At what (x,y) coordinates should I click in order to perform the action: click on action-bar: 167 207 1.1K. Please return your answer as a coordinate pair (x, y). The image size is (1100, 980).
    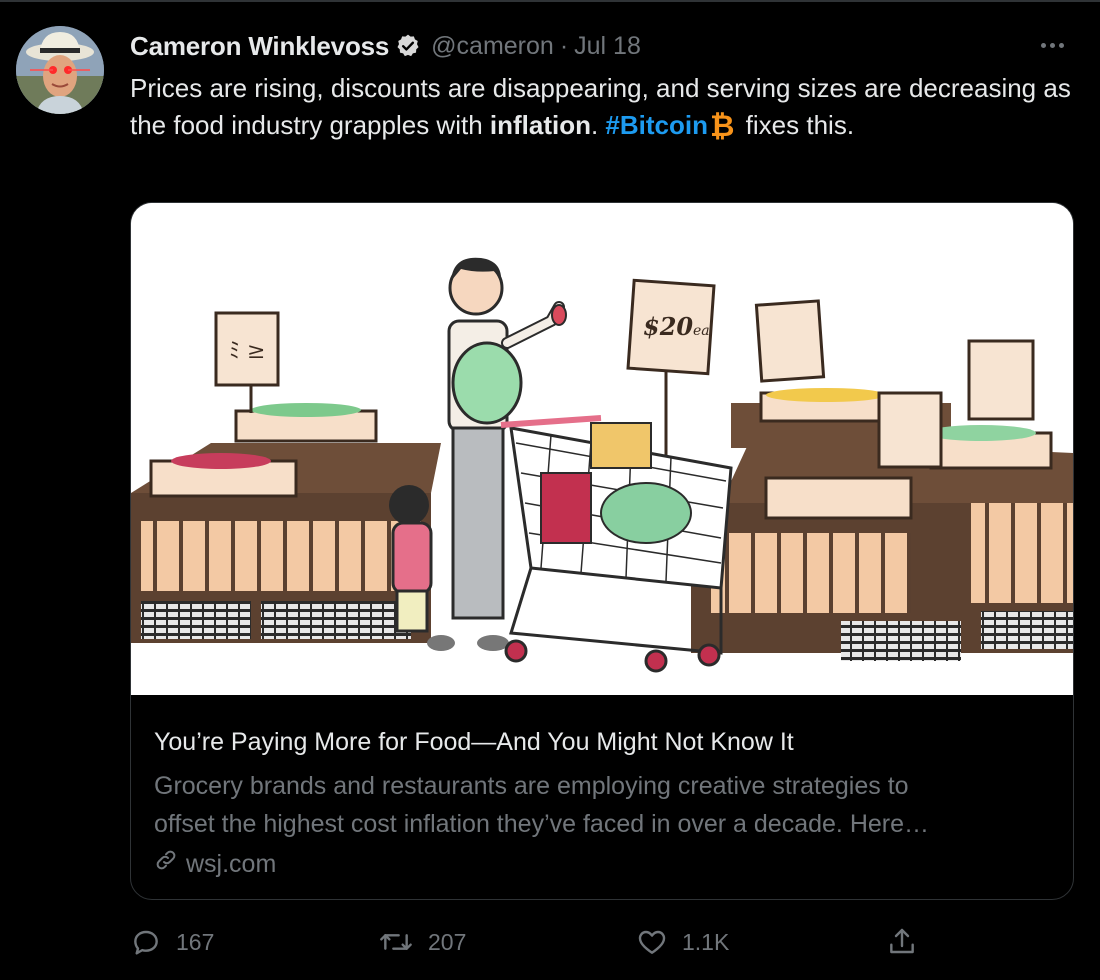
    Looking at the image, I should click on (595, 945).